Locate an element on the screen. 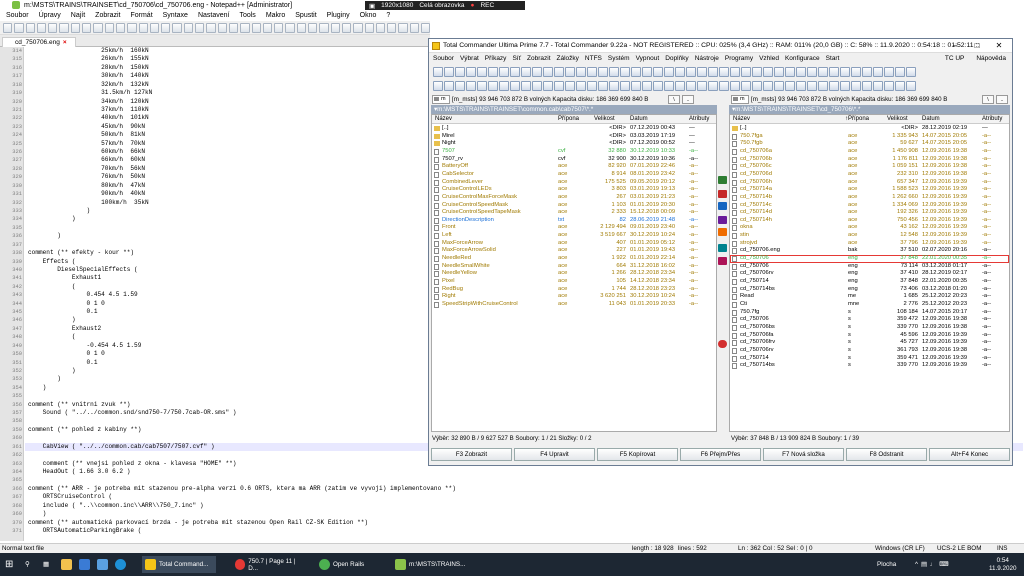  tc-menu-item: Start is located at coordinates (833, 58).